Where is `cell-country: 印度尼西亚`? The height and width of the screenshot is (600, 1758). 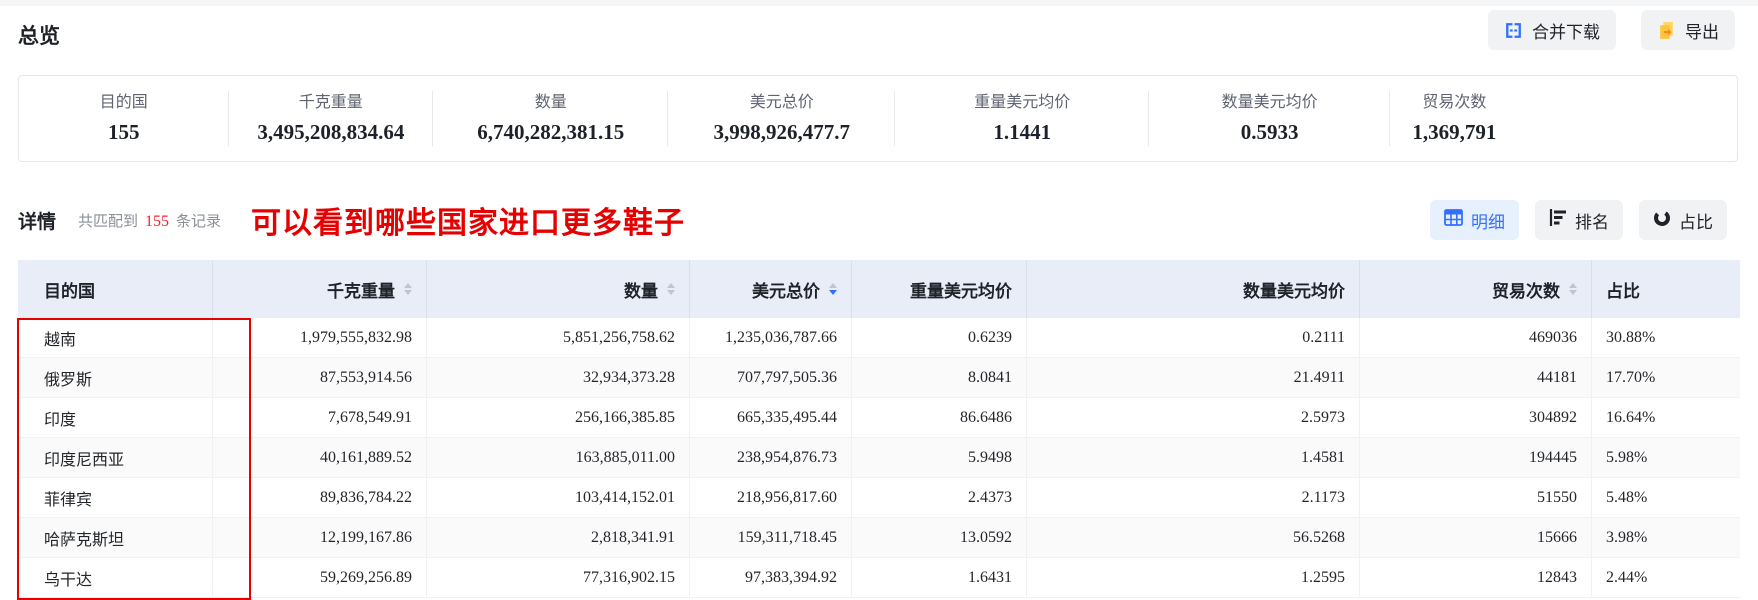 cell-country: 印度尼西亚 is located at coordinates (115, 458).